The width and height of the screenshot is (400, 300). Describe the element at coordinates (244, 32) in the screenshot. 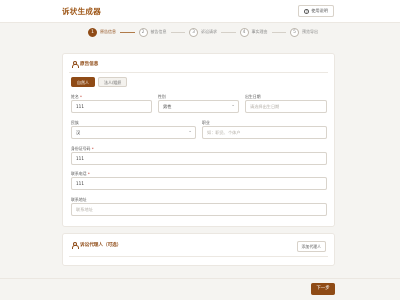

I see `step-number: 4` at that location.